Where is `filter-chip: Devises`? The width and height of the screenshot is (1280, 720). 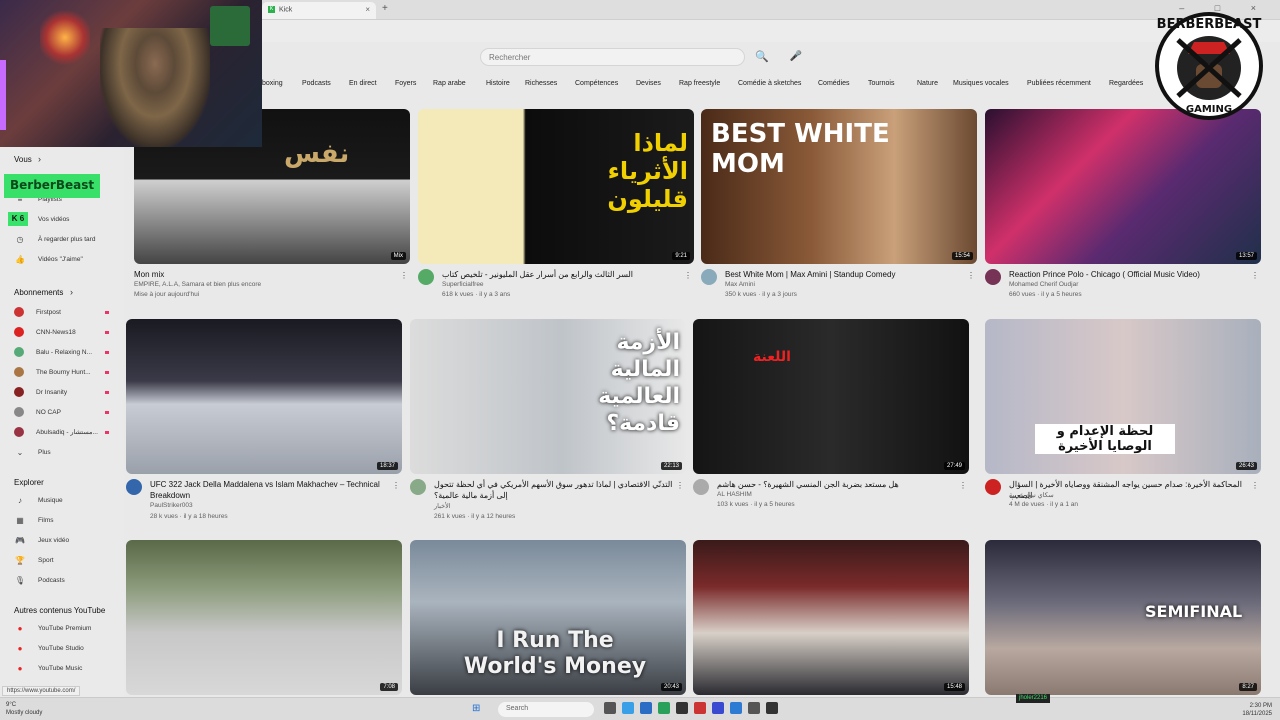
filter-chip: Devises is located at coordinates (648, 83).